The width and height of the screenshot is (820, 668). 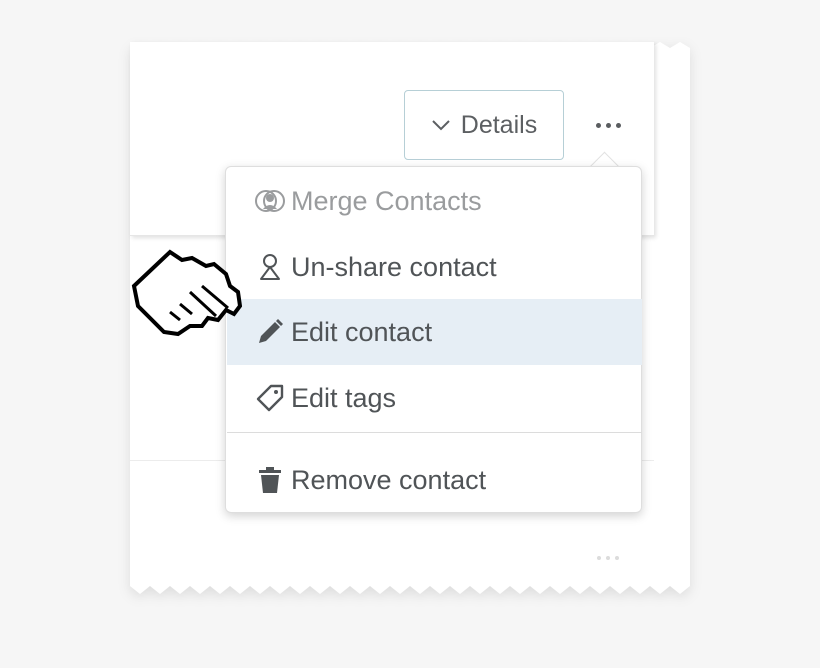 I want to click on more-options-icon, so click(x=608, y=125).